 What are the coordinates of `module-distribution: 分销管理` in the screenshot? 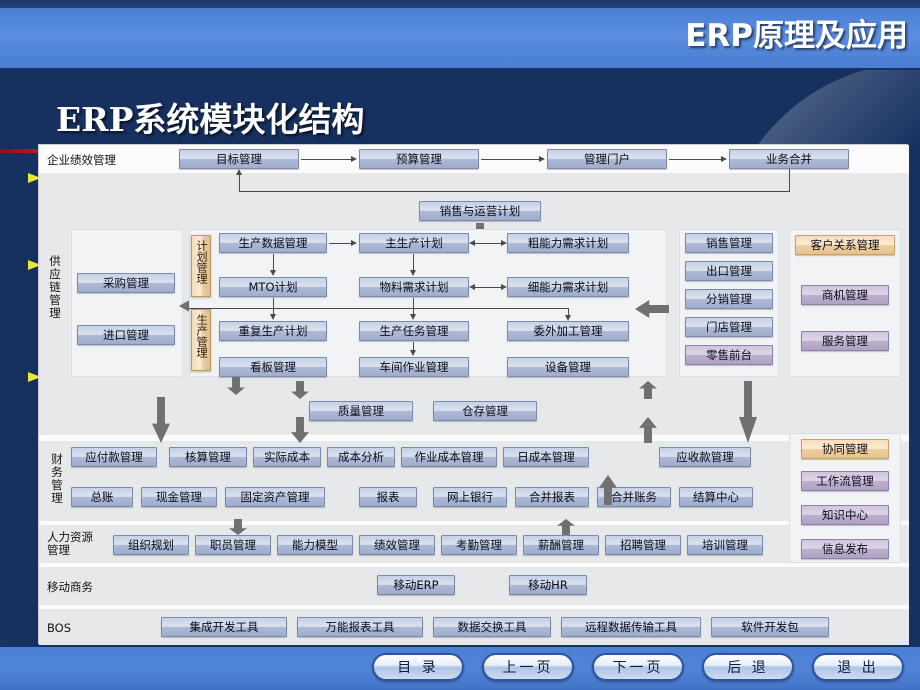 It's located at (729, 299).